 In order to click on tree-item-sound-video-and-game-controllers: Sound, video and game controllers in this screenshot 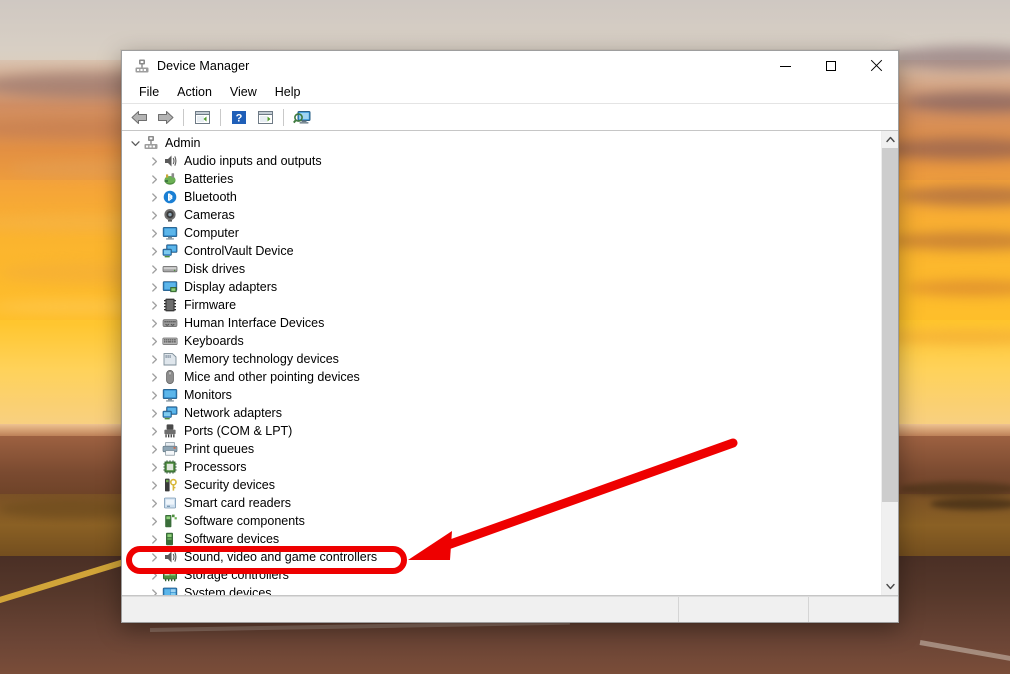, I will do `click(501, 557)`.